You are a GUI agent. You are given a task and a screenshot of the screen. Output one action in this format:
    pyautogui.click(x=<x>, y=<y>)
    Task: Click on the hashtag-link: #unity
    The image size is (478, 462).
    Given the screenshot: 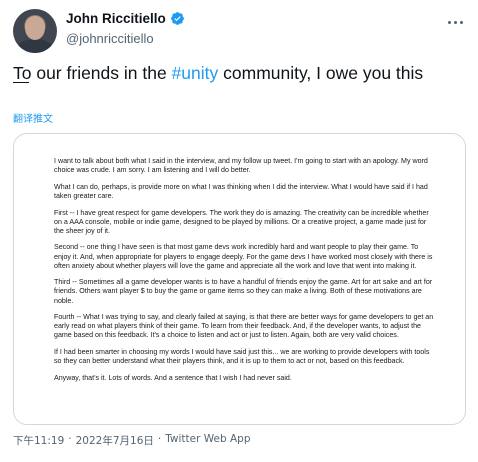 What is the action you would take?
    pyautogui.click(x=195, y=73)
    